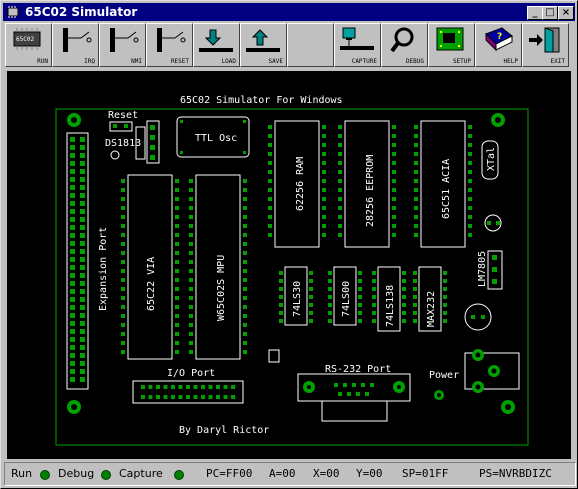 The height and width of the screenshot is (489, 578). I want to click on ls138-label: 74LS138, so click(390, 306).